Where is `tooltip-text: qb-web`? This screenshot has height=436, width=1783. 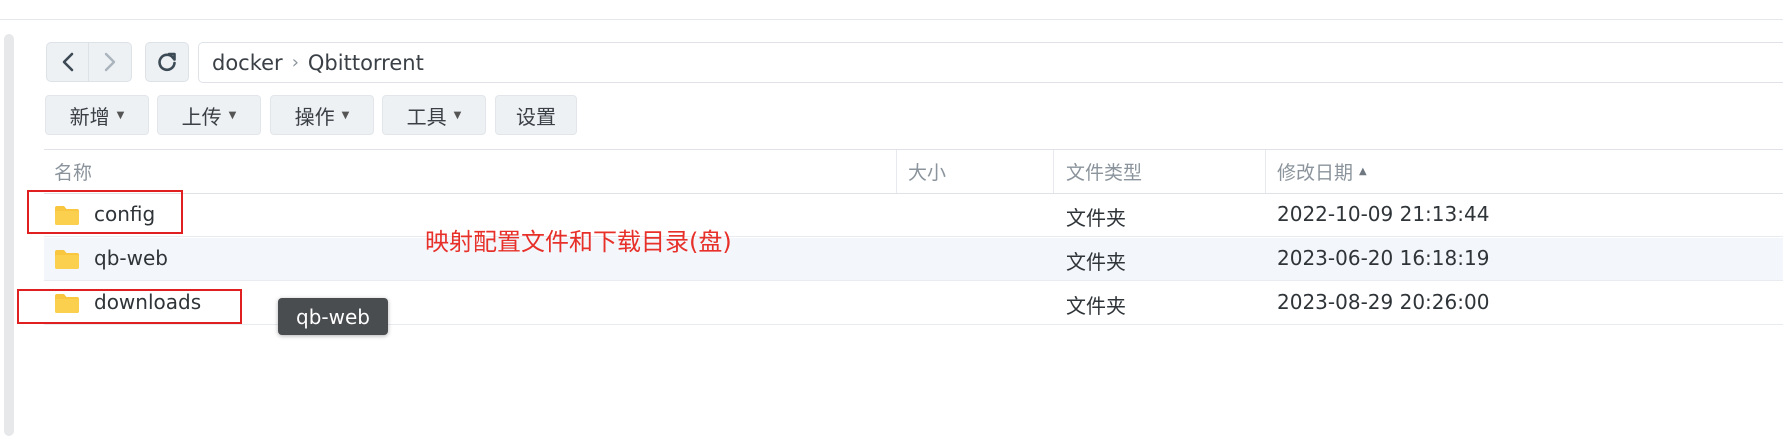
tooltip-text: qb-web is located at coordinates (333, 316).